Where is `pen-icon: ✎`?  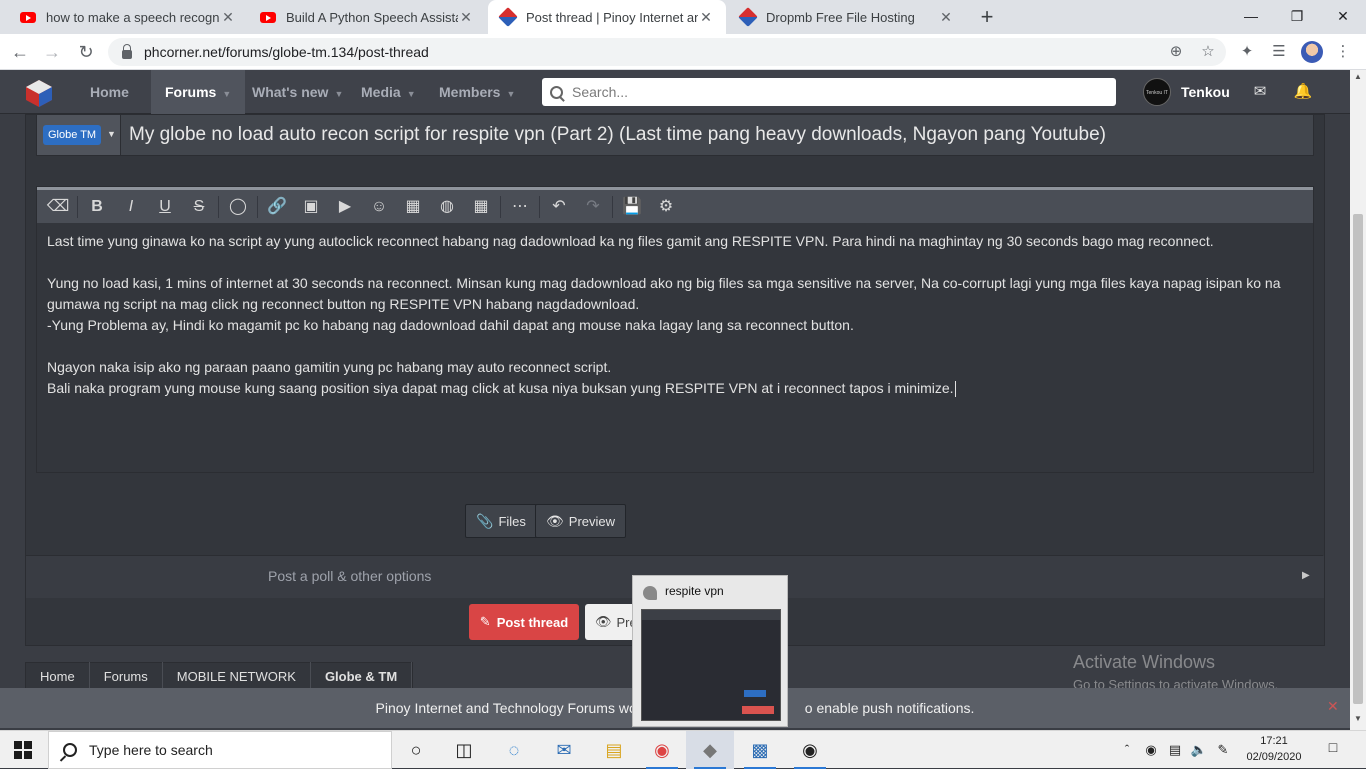 pen-icon: ✎ is located at coordinates (1223, 750).